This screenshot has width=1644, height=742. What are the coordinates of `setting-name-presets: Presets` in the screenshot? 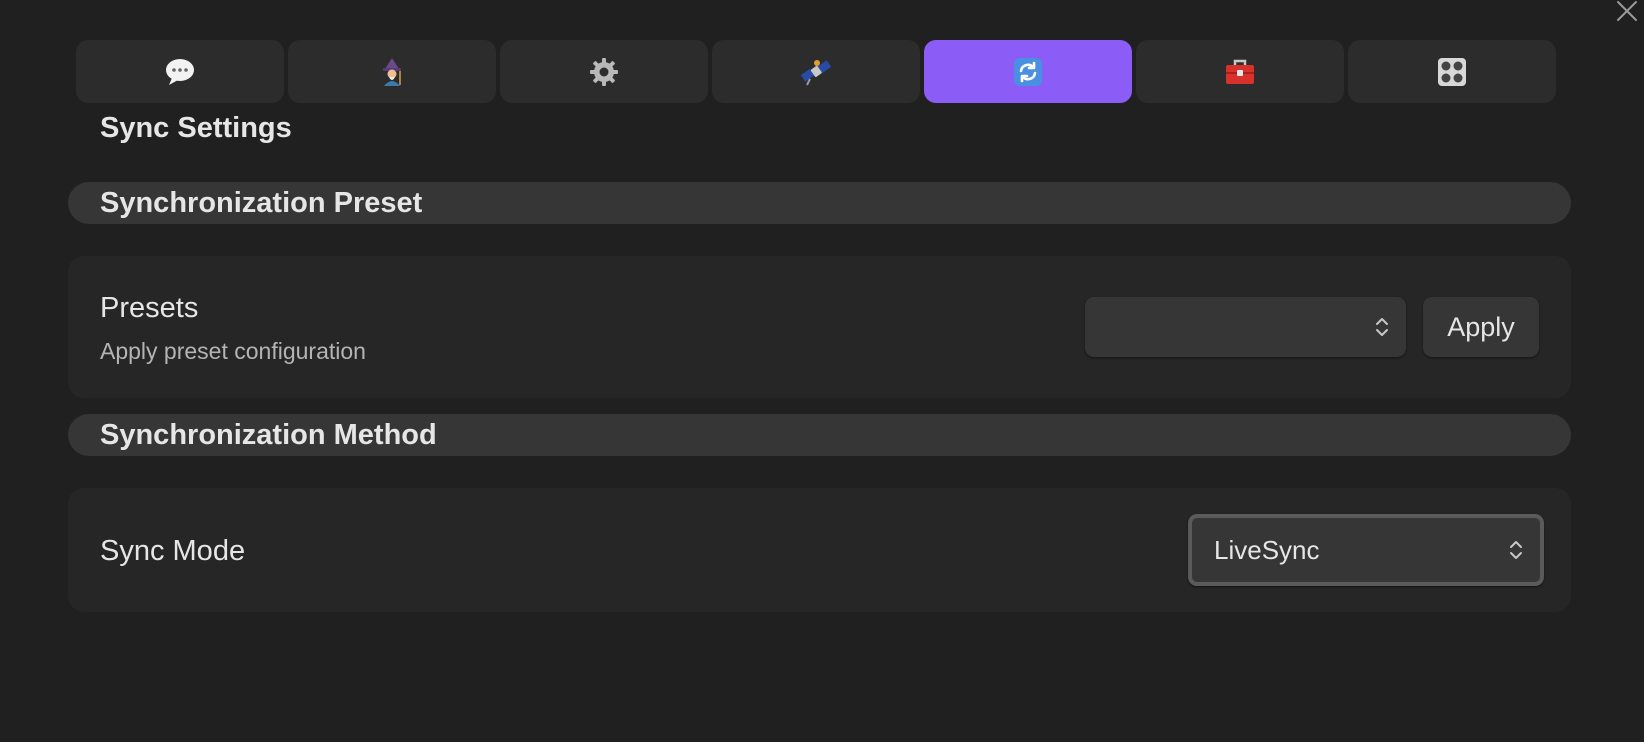 It's located at (149, 308).